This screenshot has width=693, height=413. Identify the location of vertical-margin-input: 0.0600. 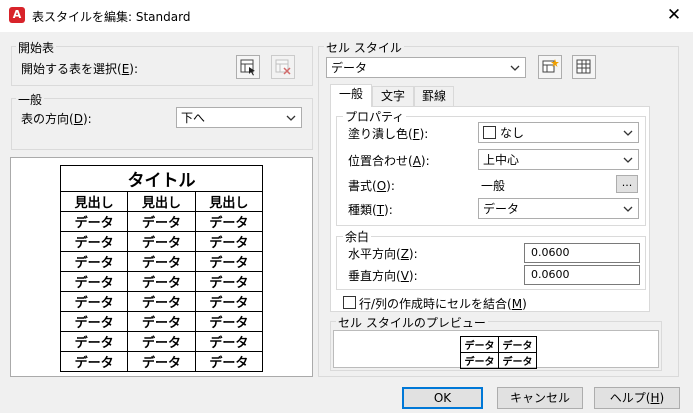
(582, 275).